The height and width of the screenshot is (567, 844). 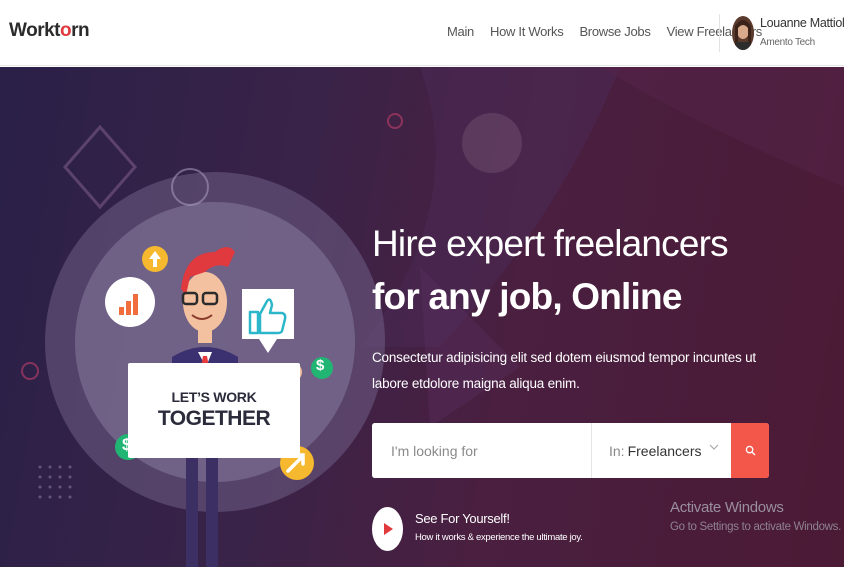 I want to click on category-prefix: In:, so click(x=617, y=450).